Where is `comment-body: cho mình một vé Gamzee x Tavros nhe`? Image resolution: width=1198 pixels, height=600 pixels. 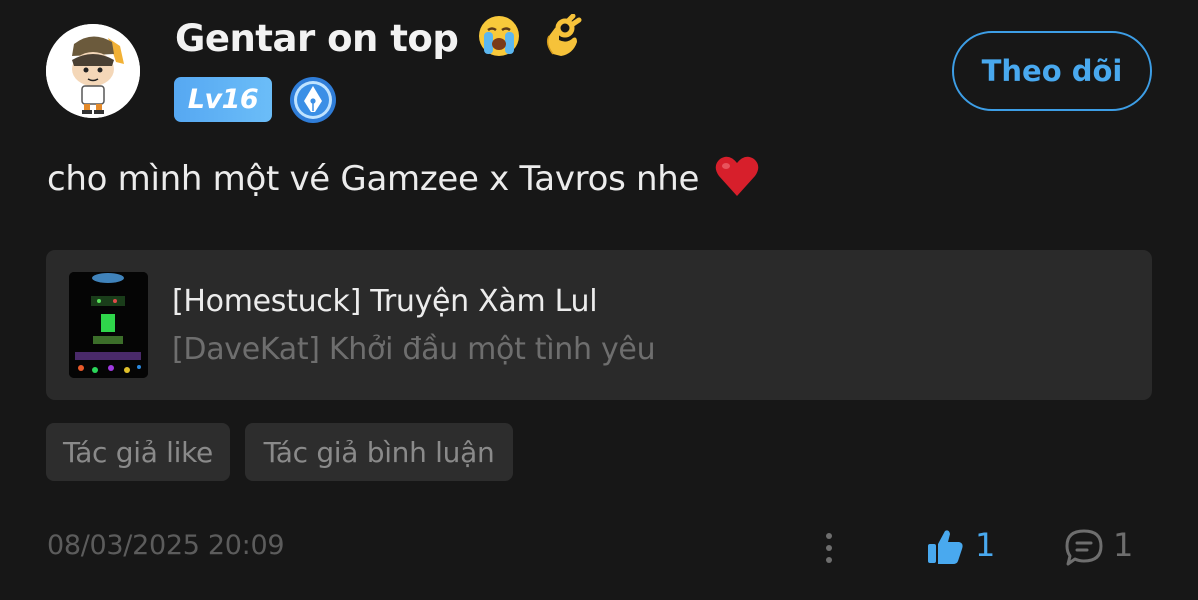
comment-body: cho mình một vé Gamzee x Tavros nhe is located at coordinates (373, 179).